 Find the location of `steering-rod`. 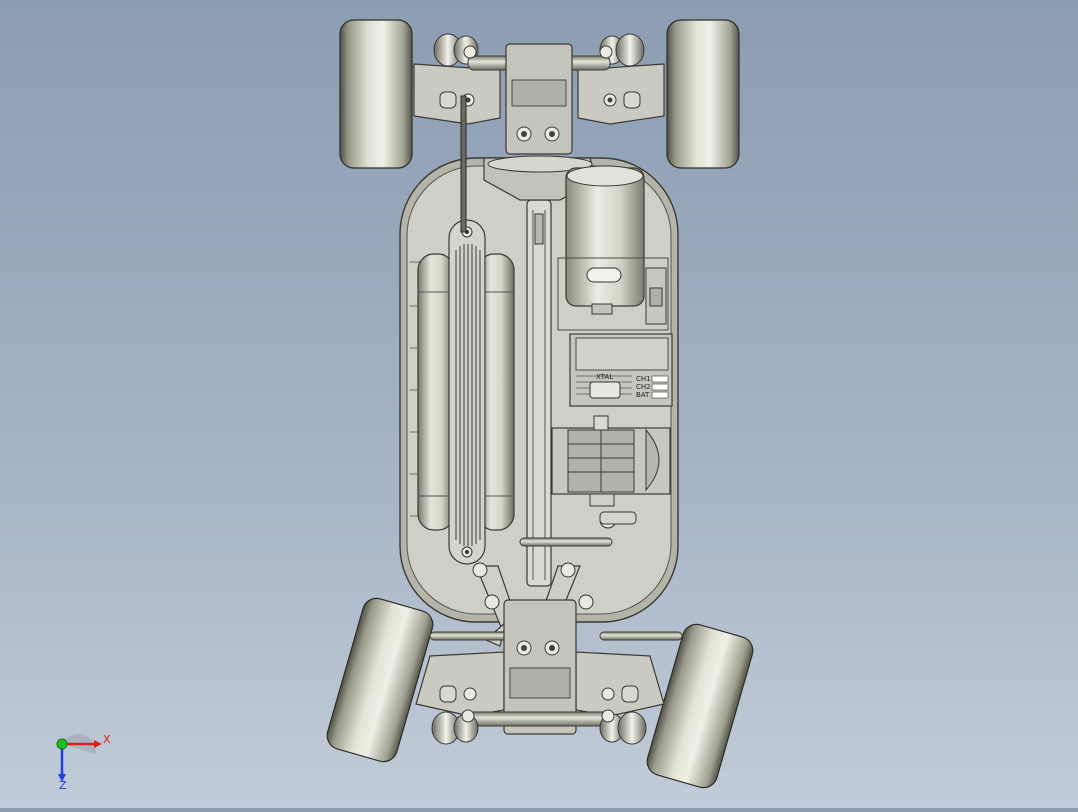

steering-rod is located at coordinates (463, 164).